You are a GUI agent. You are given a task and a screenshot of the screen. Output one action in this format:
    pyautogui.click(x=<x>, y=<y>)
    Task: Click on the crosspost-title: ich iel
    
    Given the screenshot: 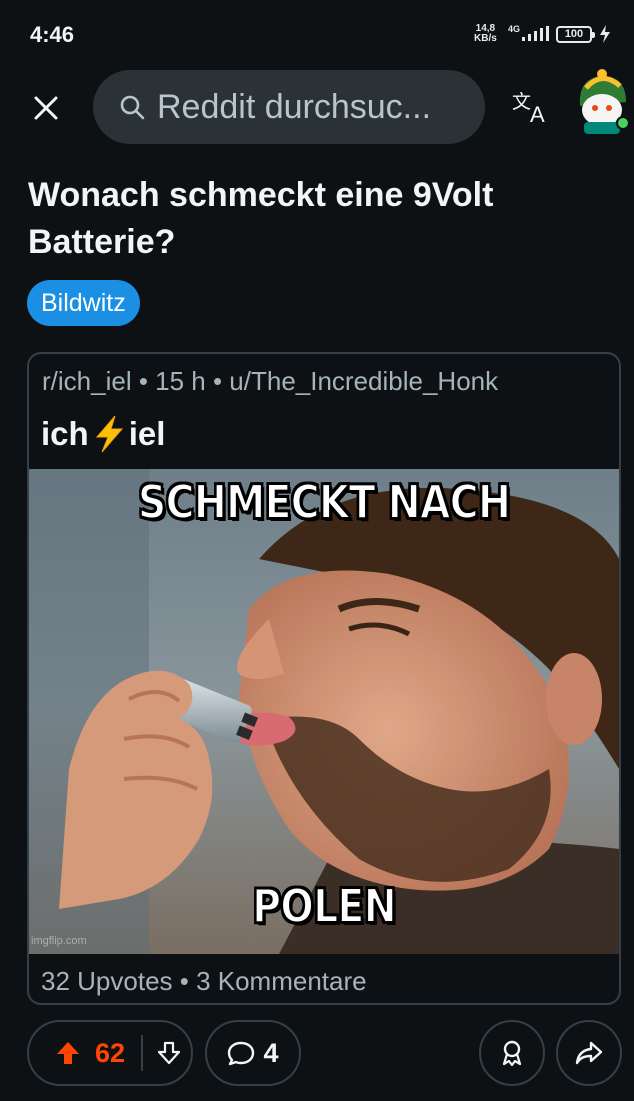 What is the action you would take?
    pyautogui.click(x=103, y=434)
    